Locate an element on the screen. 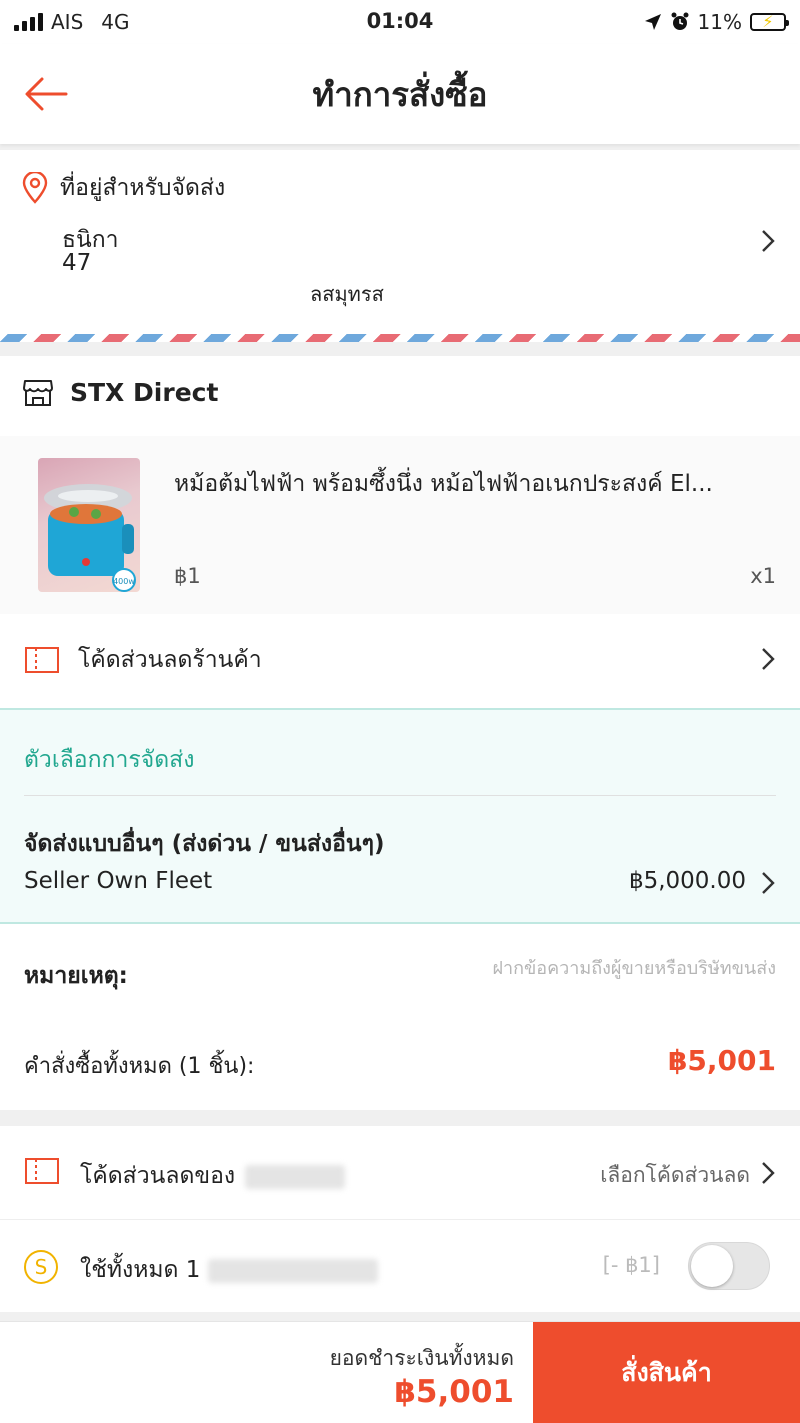  coins-text: ใช้ทั้งหมด 1 is located at coordinates (140, 1270).